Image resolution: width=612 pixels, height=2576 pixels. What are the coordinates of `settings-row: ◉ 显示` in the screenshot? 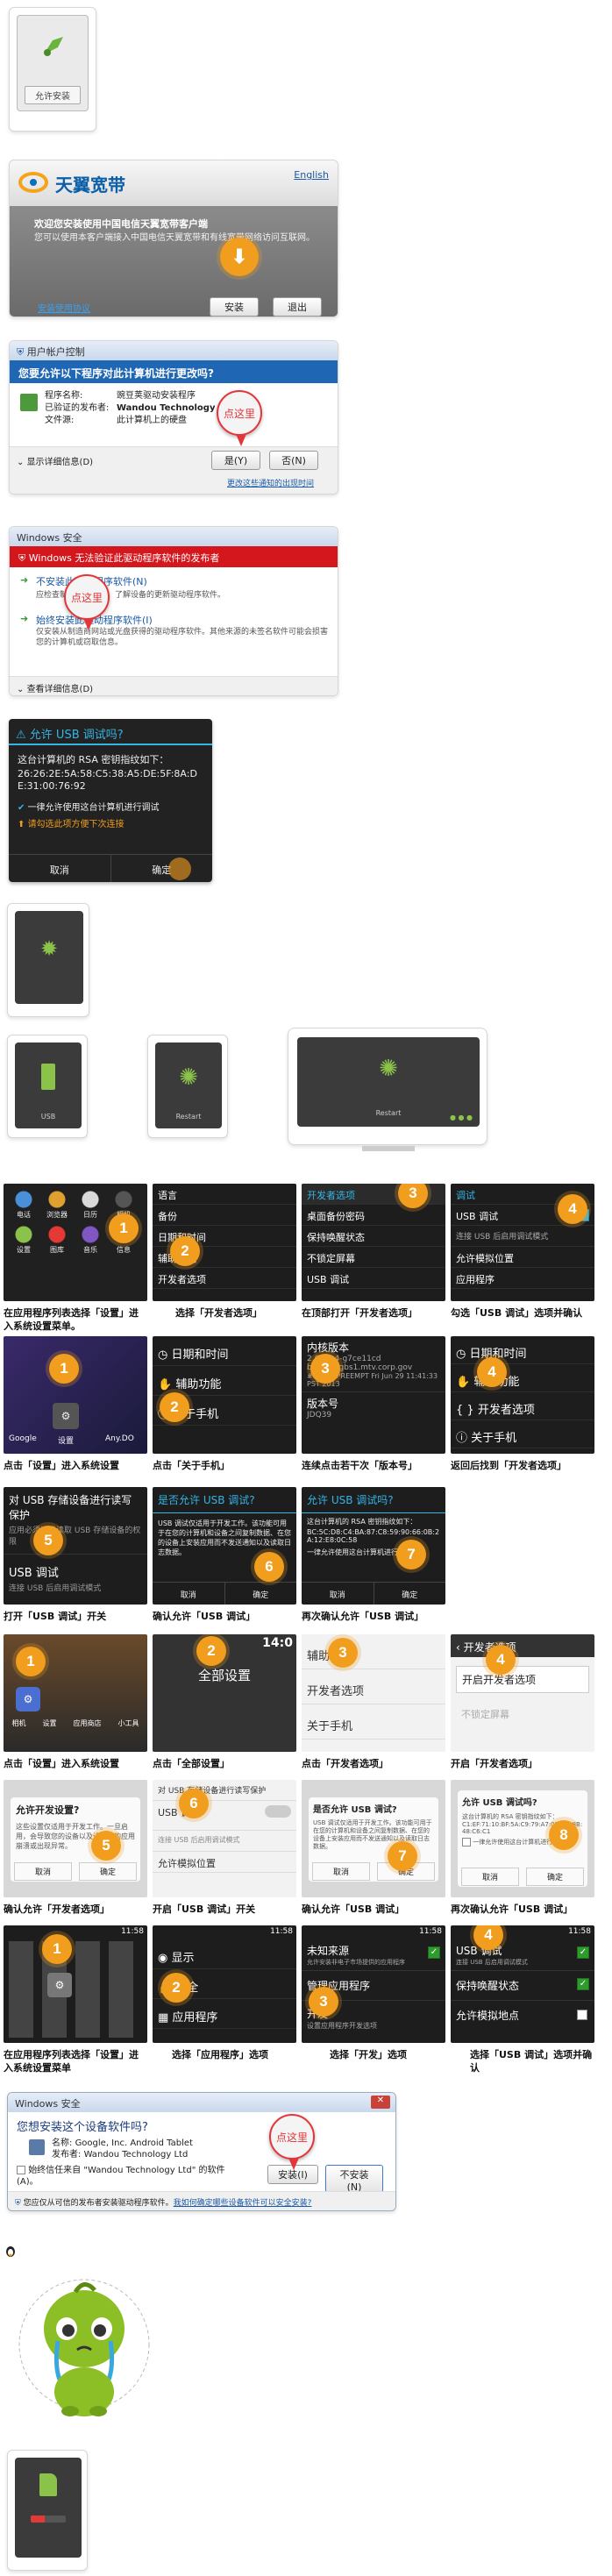 It's located at (224, 1954).